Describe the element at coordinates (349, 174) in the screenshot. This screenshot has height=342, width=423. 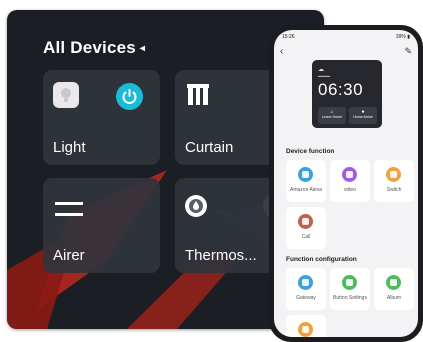
I see `video-icon` at that location.